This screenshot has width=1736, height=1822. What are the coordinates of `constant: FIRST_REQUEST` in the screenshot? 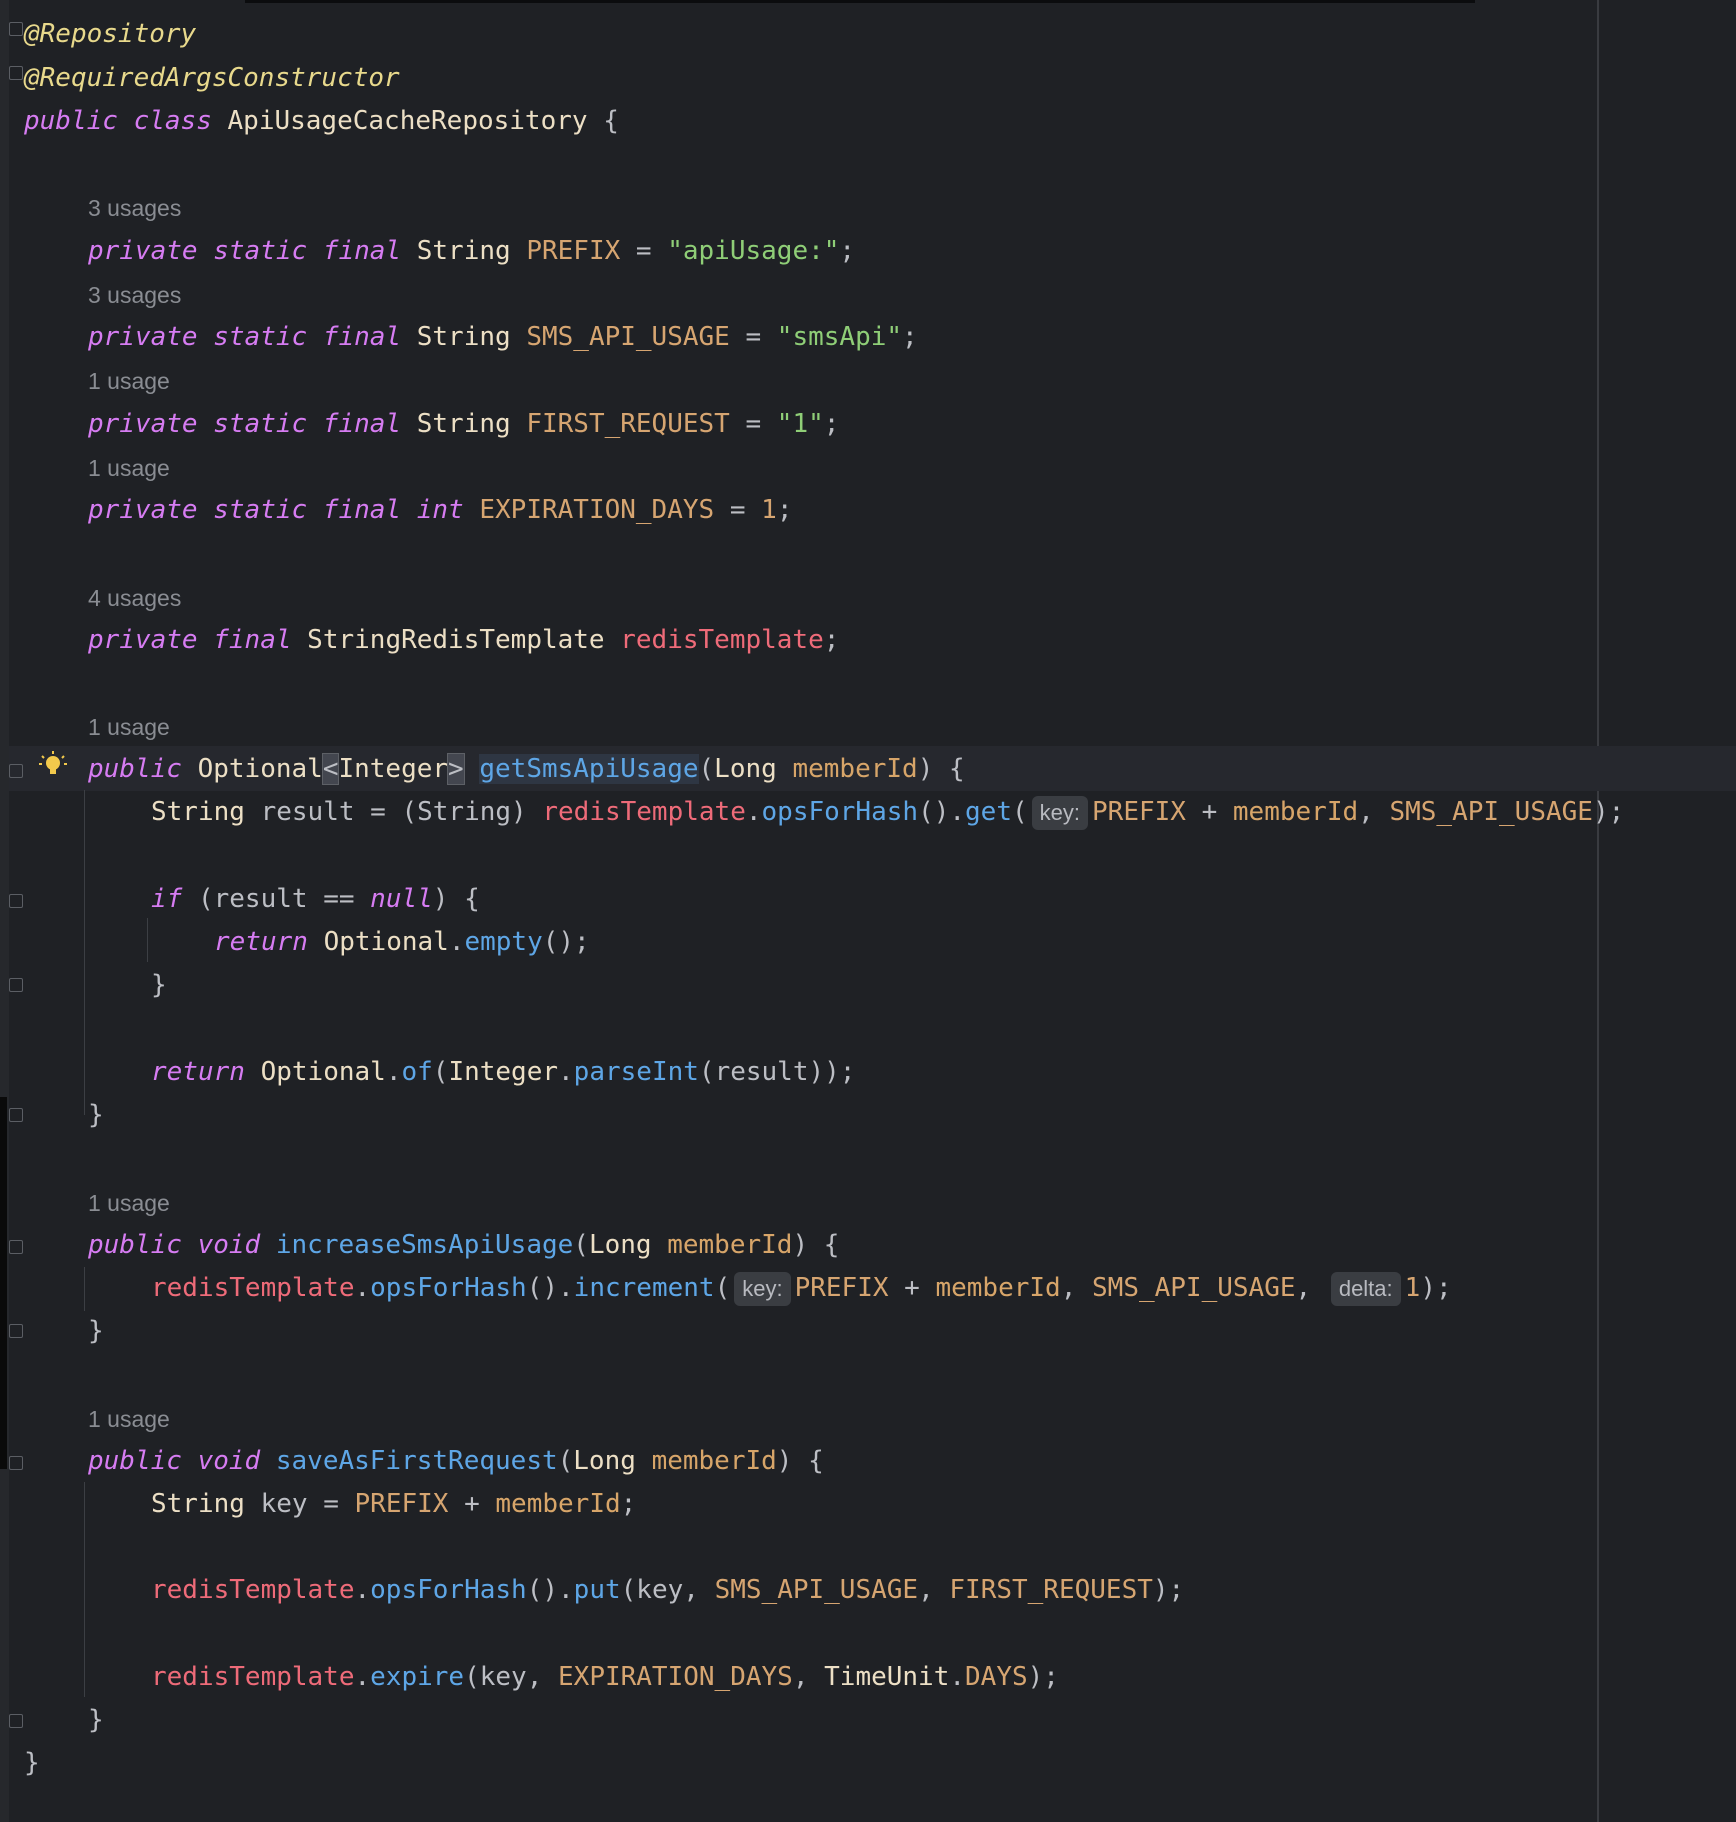 It's located at (628, 424).